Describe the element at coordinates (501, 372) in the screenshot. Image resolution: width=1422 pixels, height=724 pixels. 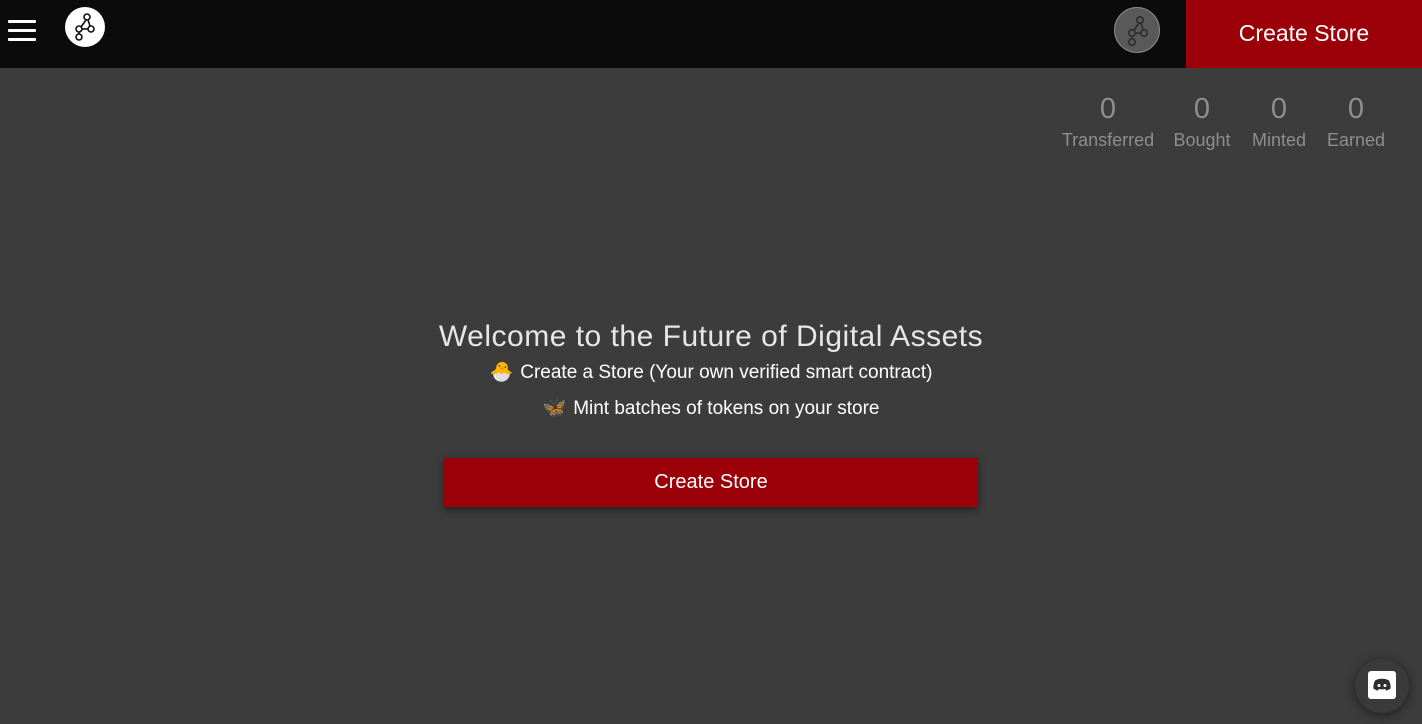
I see `hatching-chick-icon: 🐣` at that location.